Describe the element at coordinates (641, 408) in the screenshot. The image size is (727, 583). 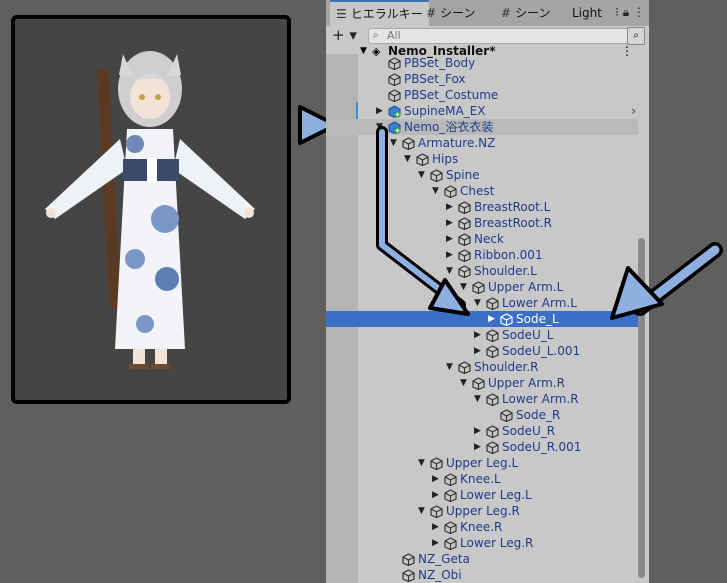
I see `scrollbar` at that location.